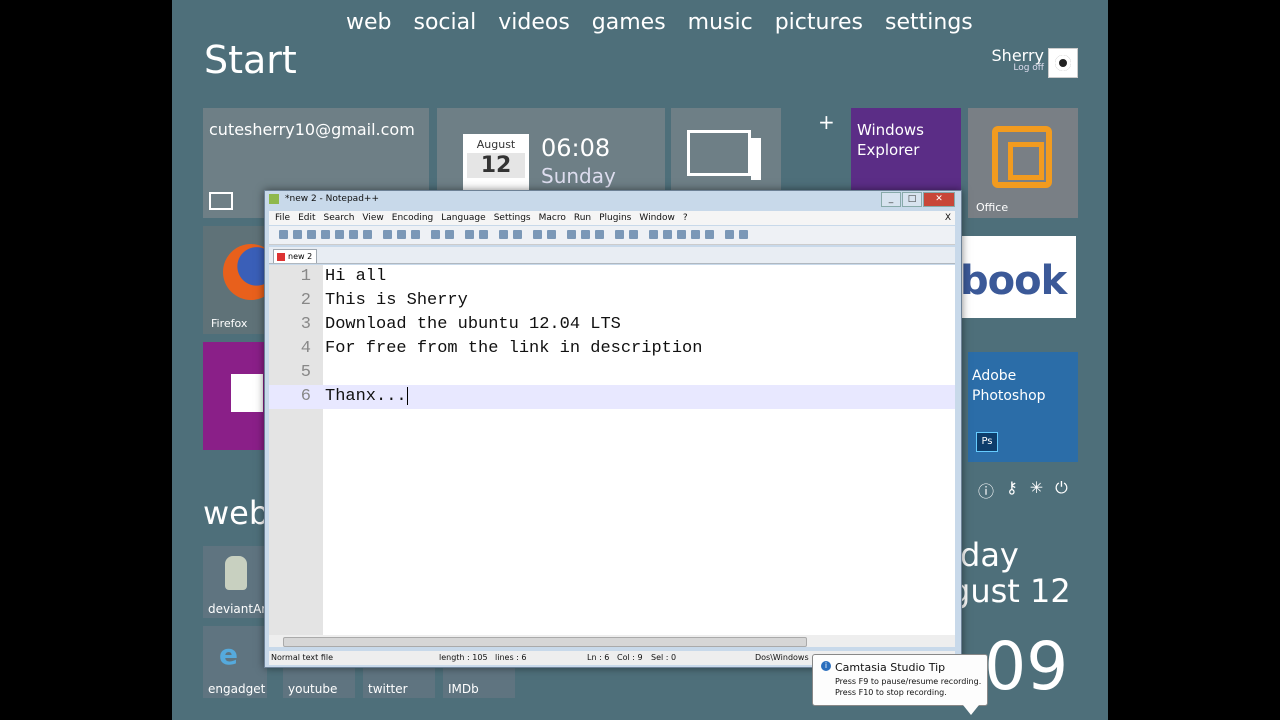 The width and height of the screenshot is (1280, 720). I want to click on tip-line-2: Press F10 to stop recording., so click(891, 692).